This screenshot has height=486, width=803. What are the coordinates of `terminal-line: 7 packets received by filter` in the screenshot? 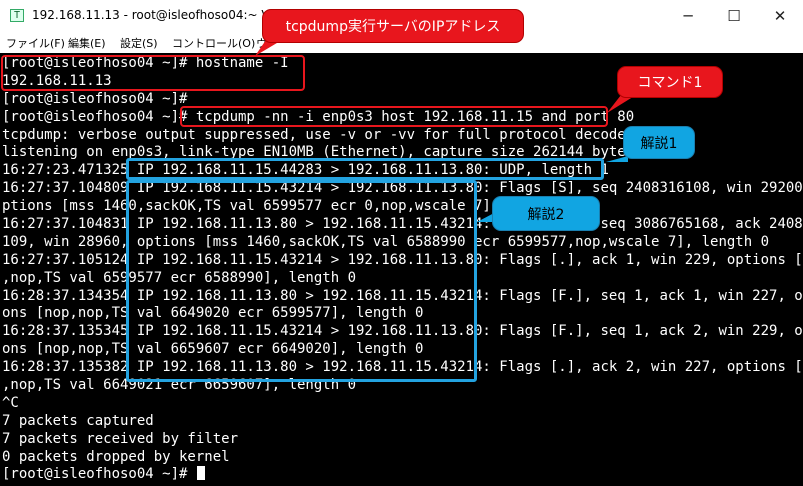 It's located at (120, 438).